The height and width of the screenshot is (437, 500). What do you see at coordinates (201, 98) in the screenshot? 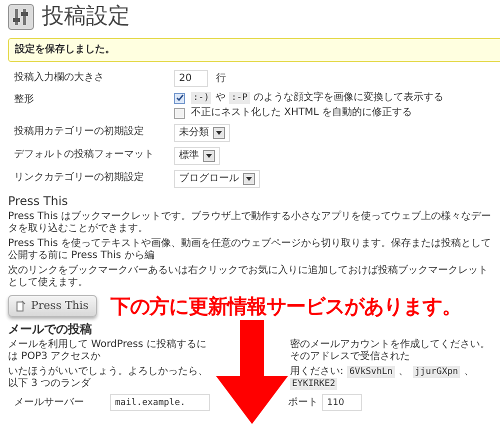
I see `code-snippet: :-)` at bounding box center [201, 98].